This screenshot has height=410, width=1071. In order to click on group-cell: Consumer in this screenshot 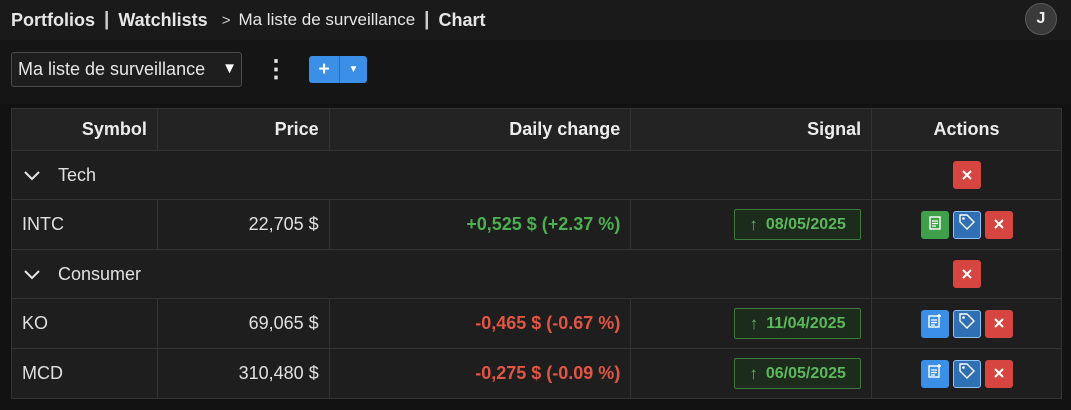, I will do `click(441, 274)`.